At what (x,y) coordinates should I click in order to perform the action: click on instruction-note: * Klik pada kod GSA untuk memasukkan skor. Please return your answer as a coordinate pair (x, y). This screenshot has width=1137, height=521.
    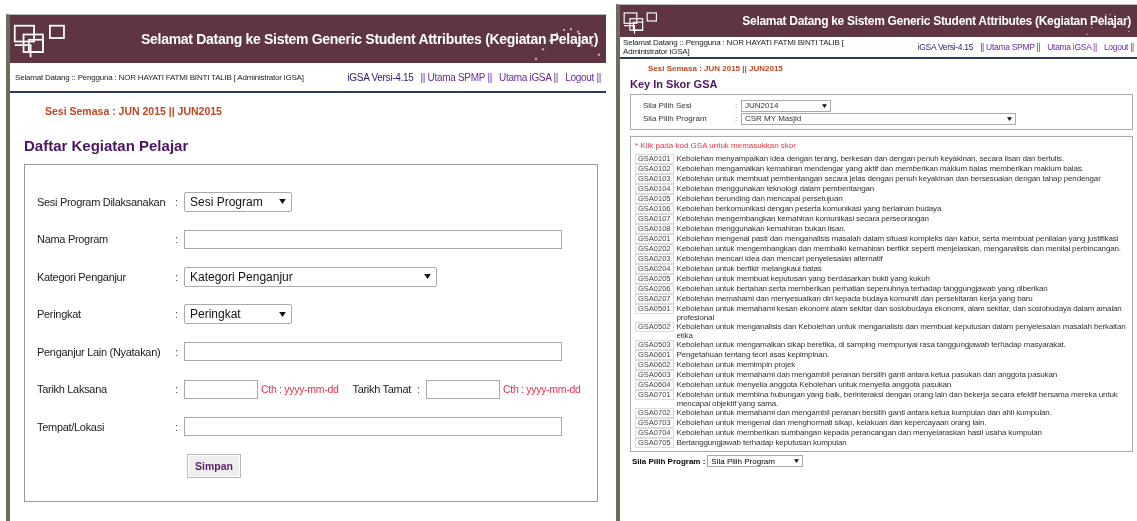
    Looking at the image, I should click on (716, 145).